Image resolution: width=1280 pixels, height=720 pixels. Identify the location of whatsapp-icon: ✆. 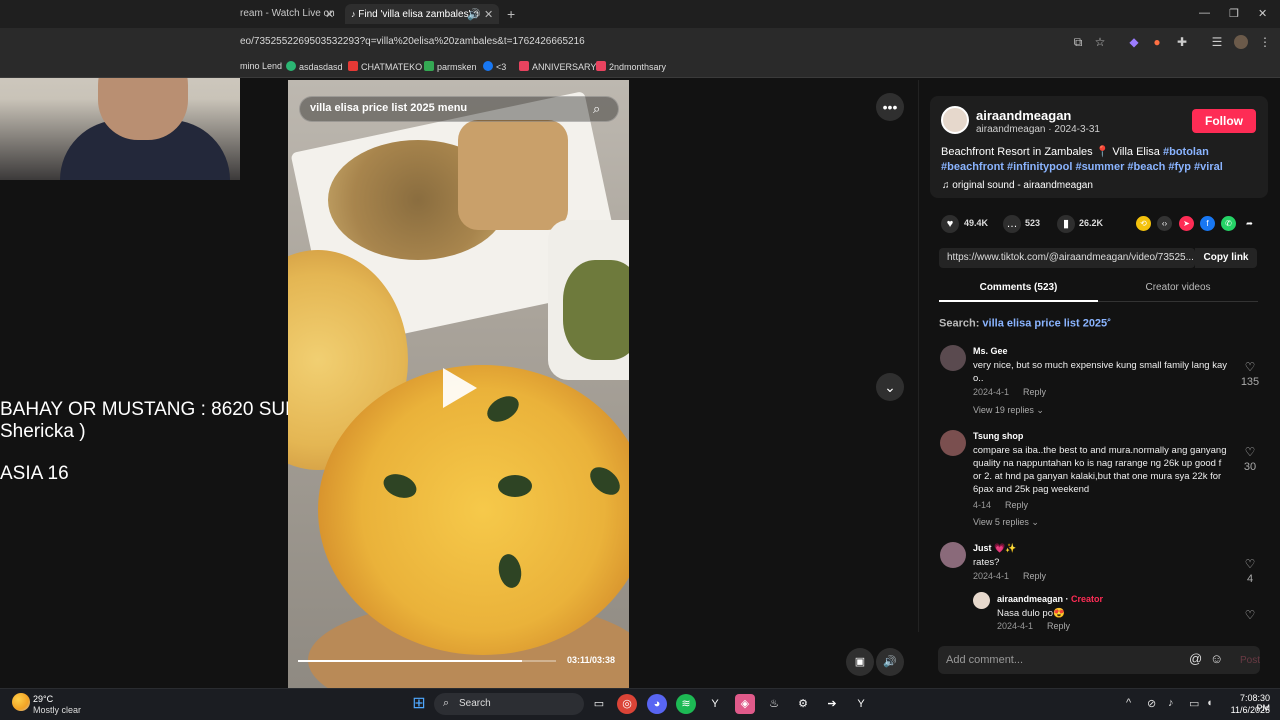
(1228, 223).